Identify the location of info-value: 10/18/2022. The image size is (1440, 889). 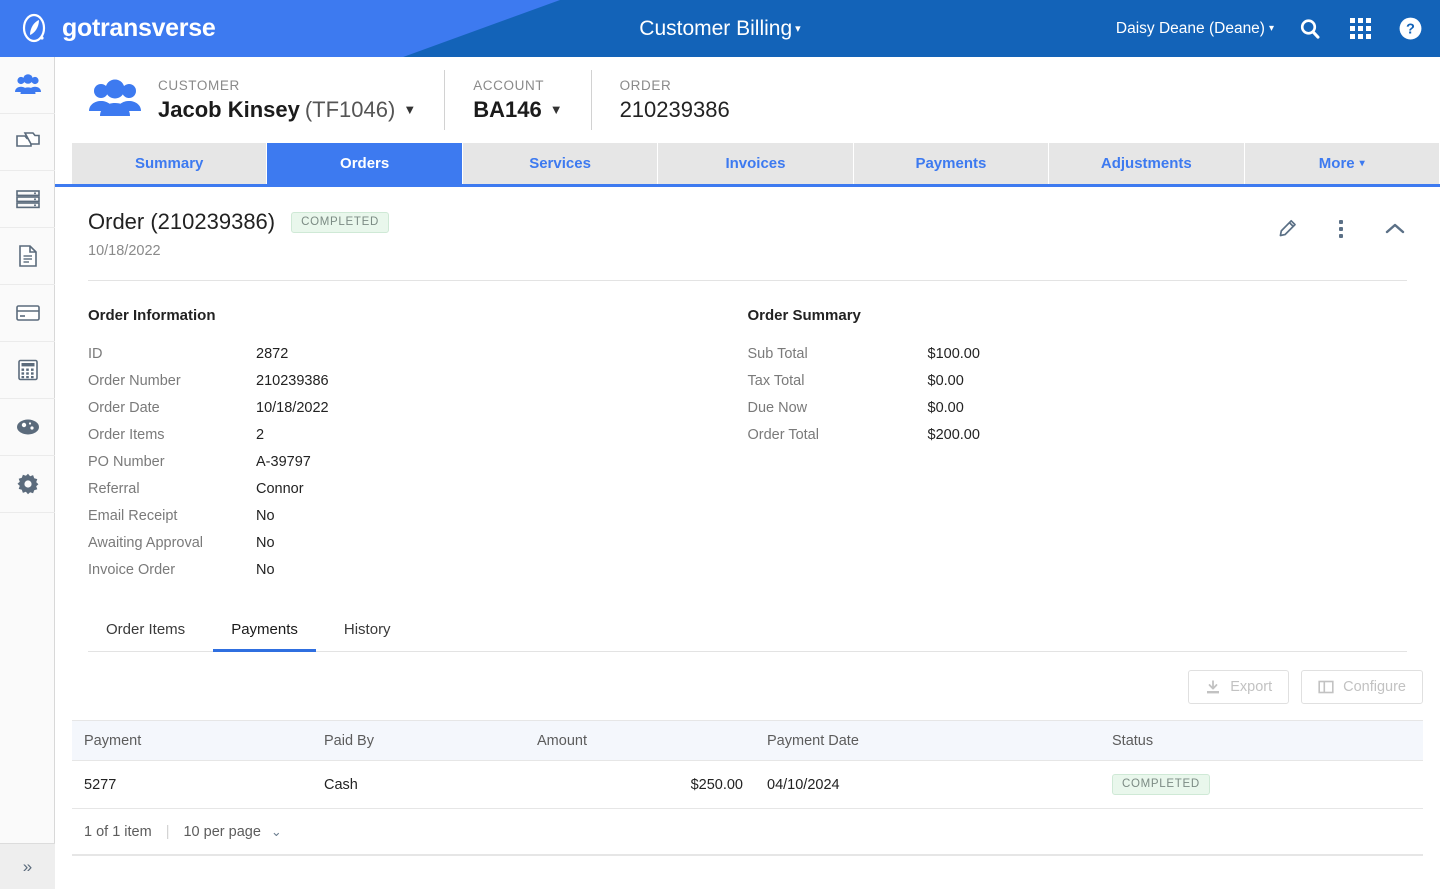
(292, 407).